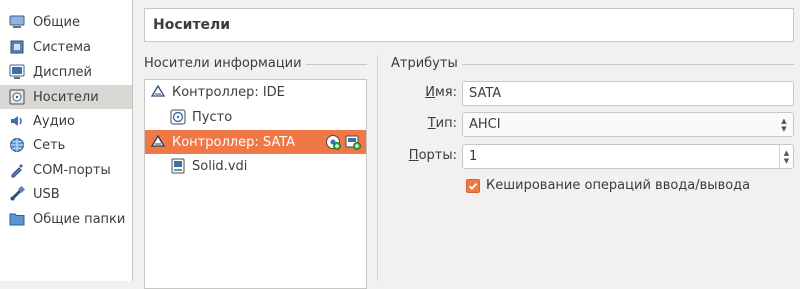  I want to click on checkmark-icon, so click(473, 186).